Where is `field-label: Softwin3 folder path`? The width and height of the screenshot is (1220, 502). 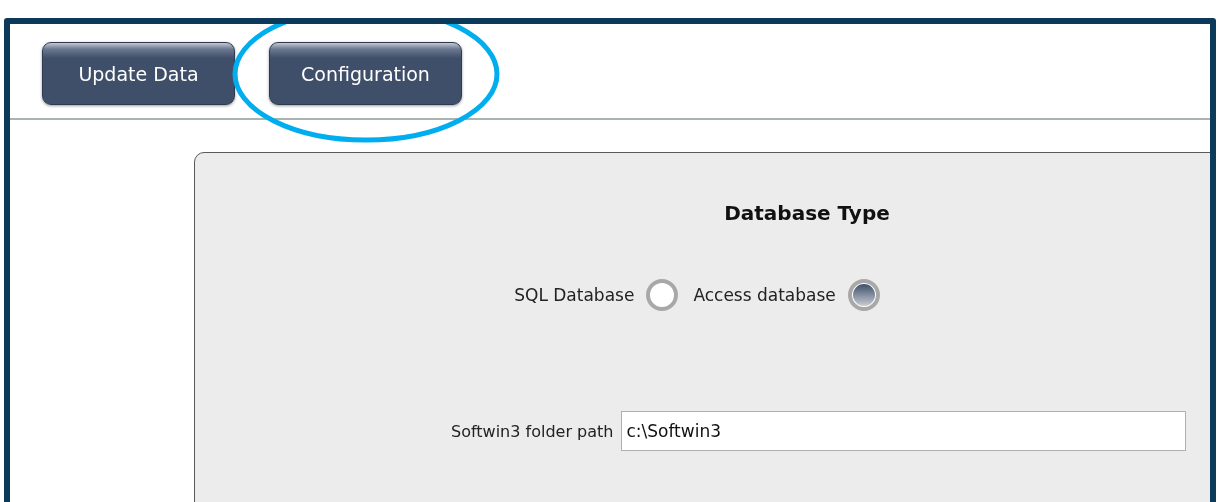
field-label: Softwin3 folder path is located at coordinates (532, 431).